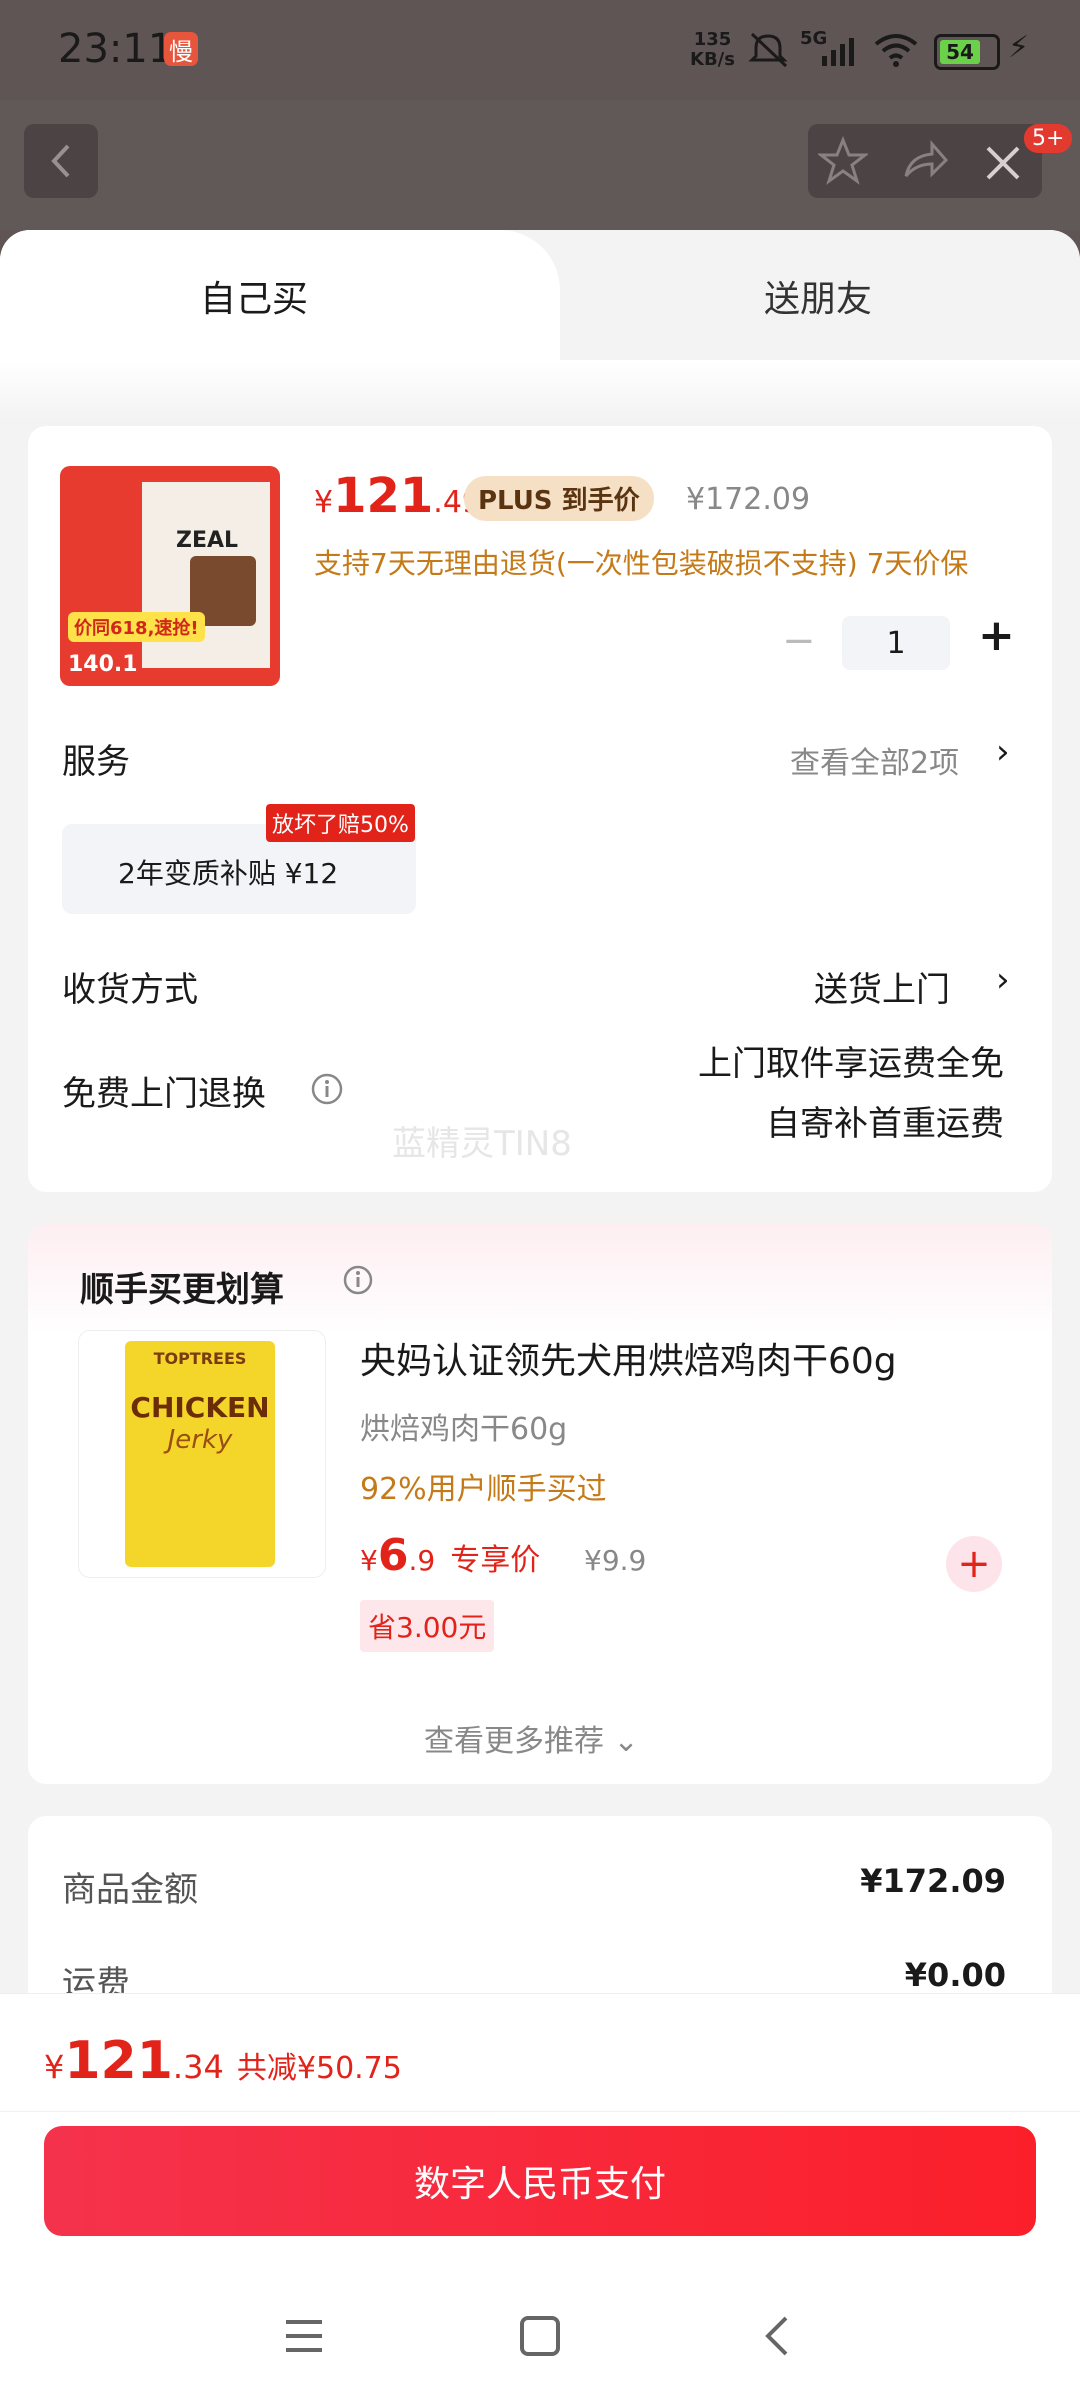  I want to click on jerky-bag: TOPTREES CHICKEN Jerky, so click(200, 1454).